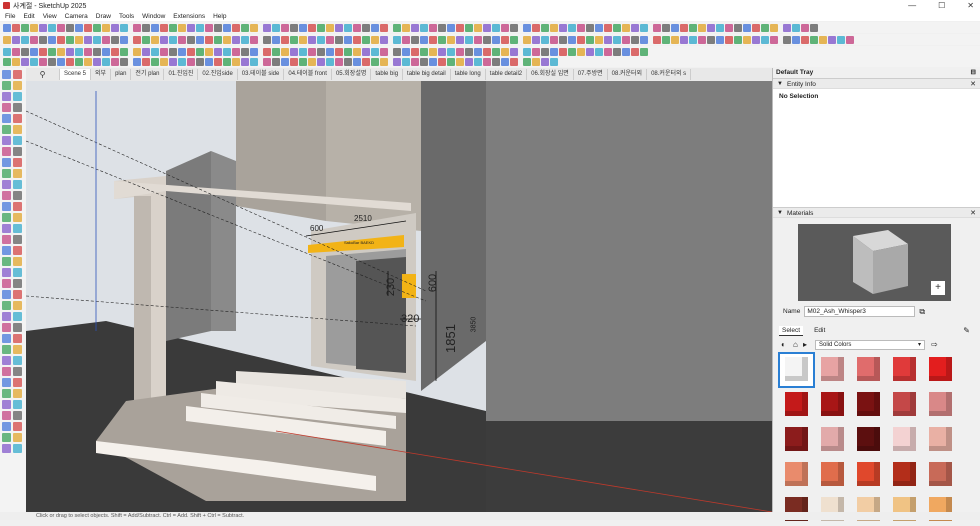 This screenshot has height=526, width=980. I want to click on scene-tab: plan, so click(121, 74).